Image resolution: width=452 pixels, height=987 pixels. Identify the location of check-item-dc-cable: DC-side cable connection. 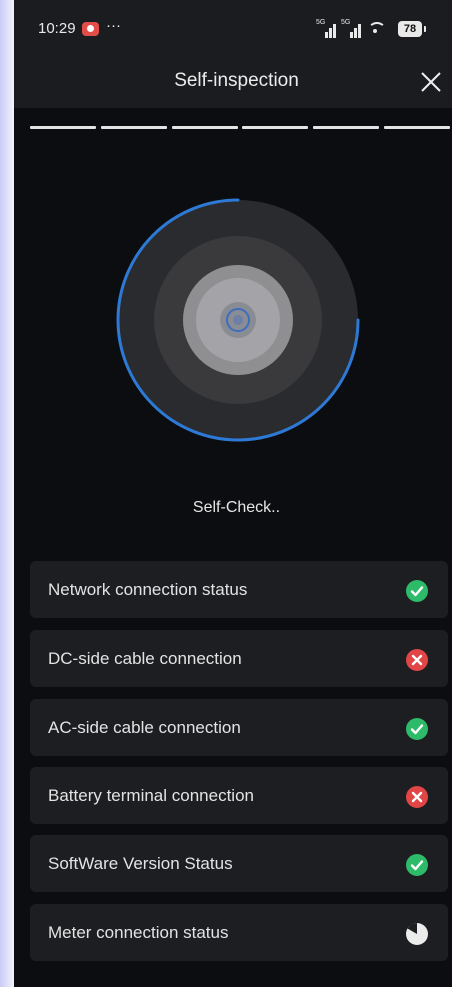
(239, 658).